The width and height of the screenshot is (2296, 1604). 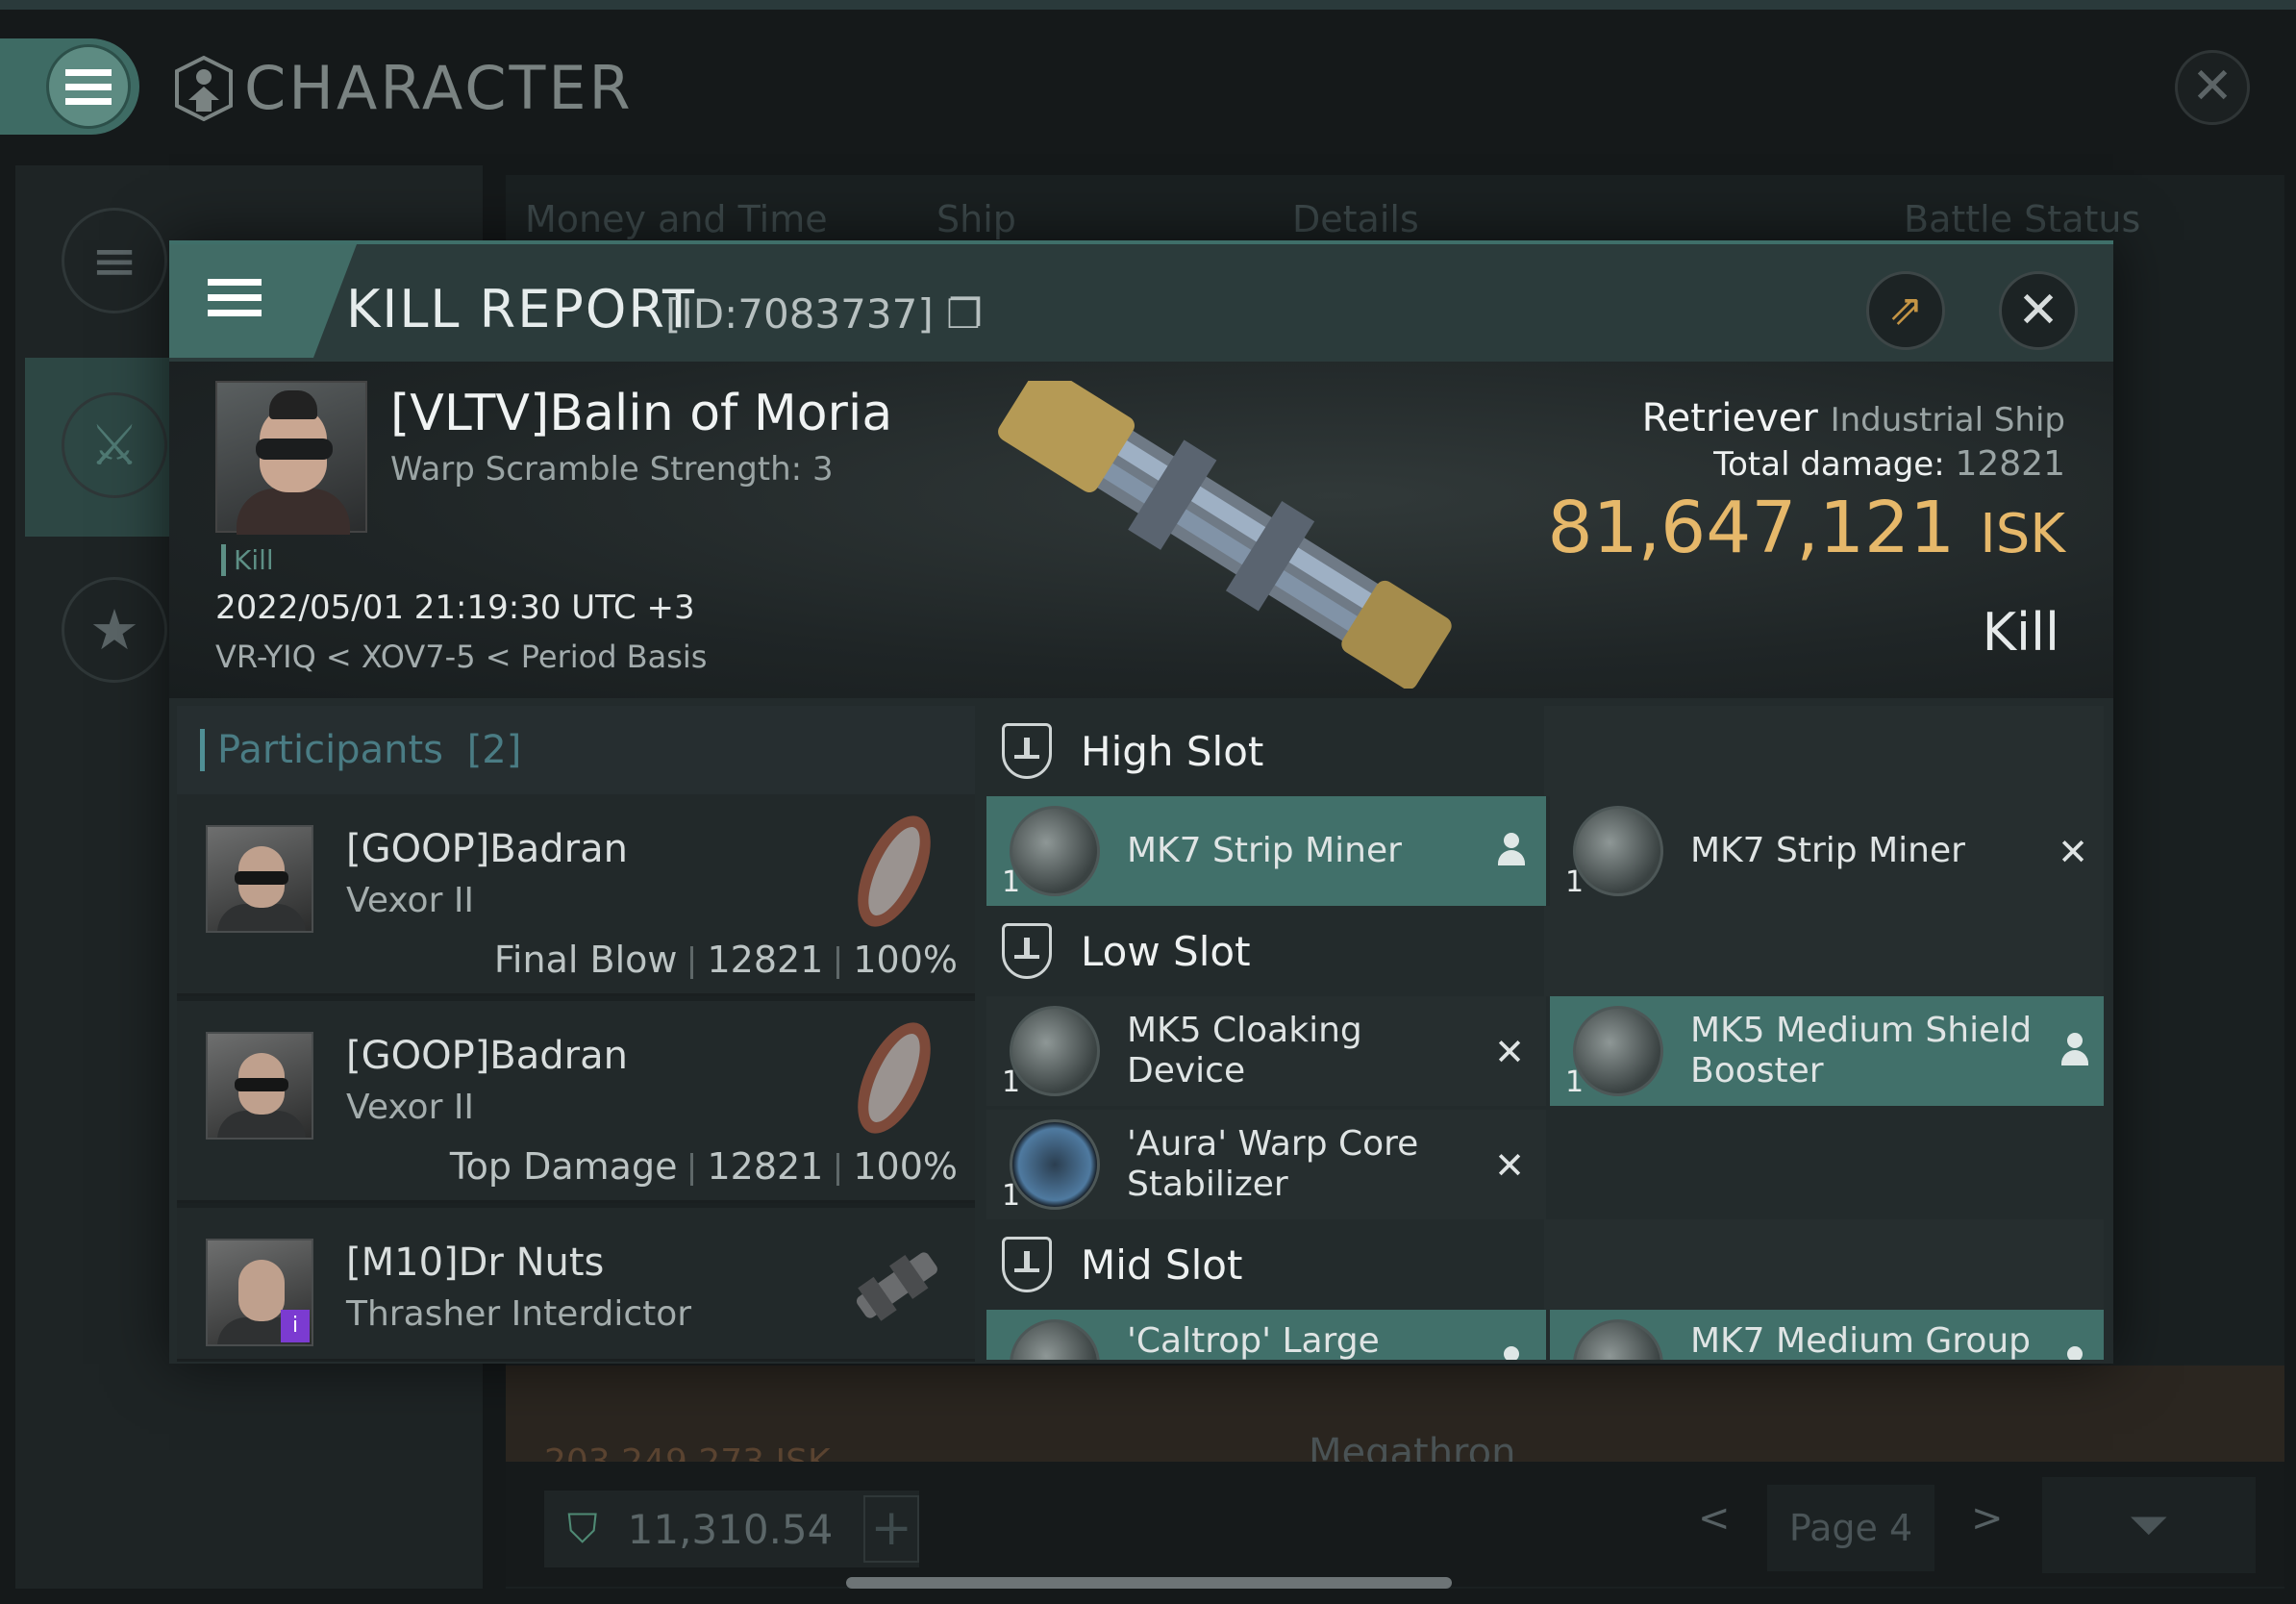 I want to click on list-menu-icon: ≡, so click(x=114, y=260).